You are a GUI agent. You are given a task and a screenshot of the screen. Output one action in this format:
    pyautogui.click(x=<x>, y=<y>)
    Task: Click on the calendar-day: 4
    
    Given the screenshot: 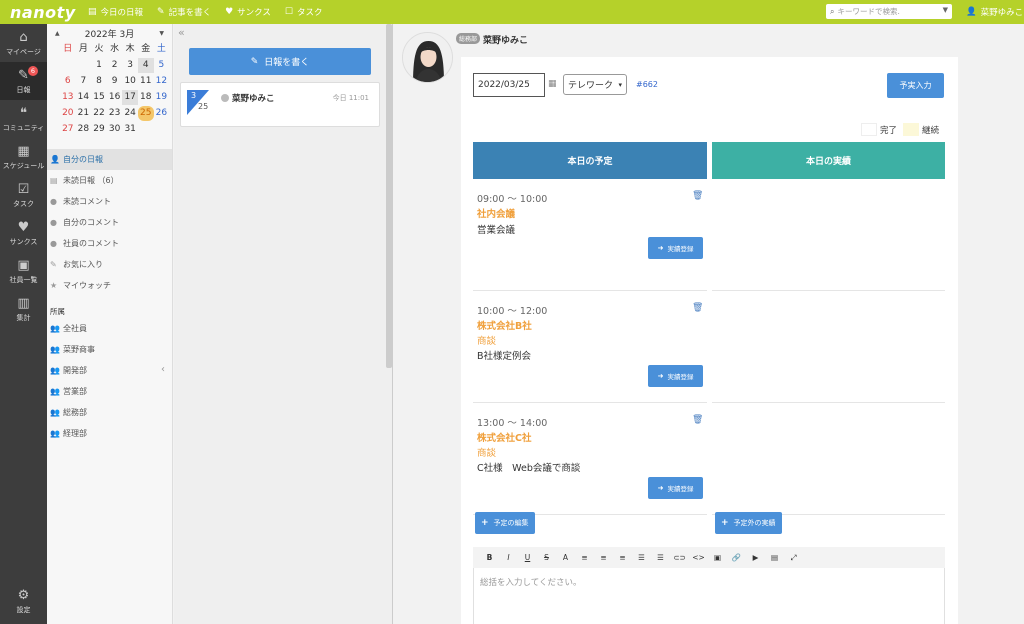 What is the action you would take?
    pyautogui.click(x=145, y=65)
    